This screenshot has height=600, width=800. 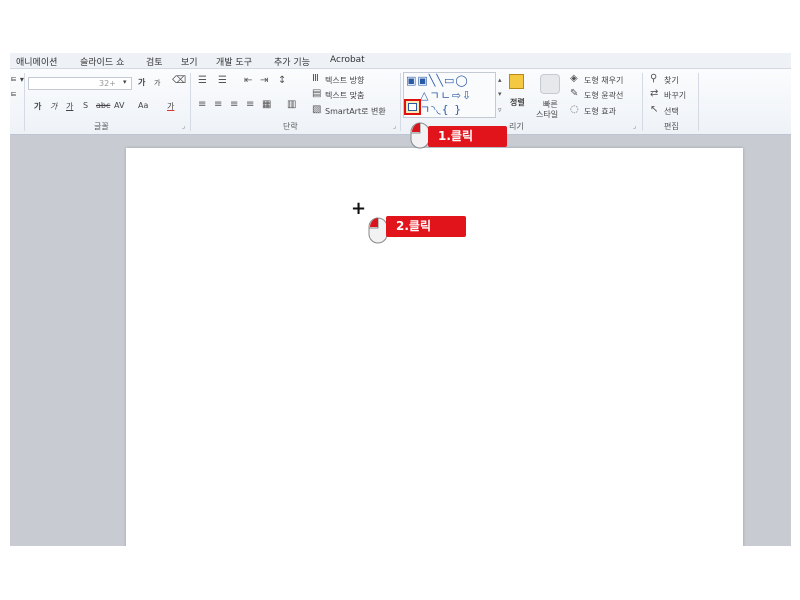 I want to click on arrange-button: 정렬, so click(x=517, y=102).